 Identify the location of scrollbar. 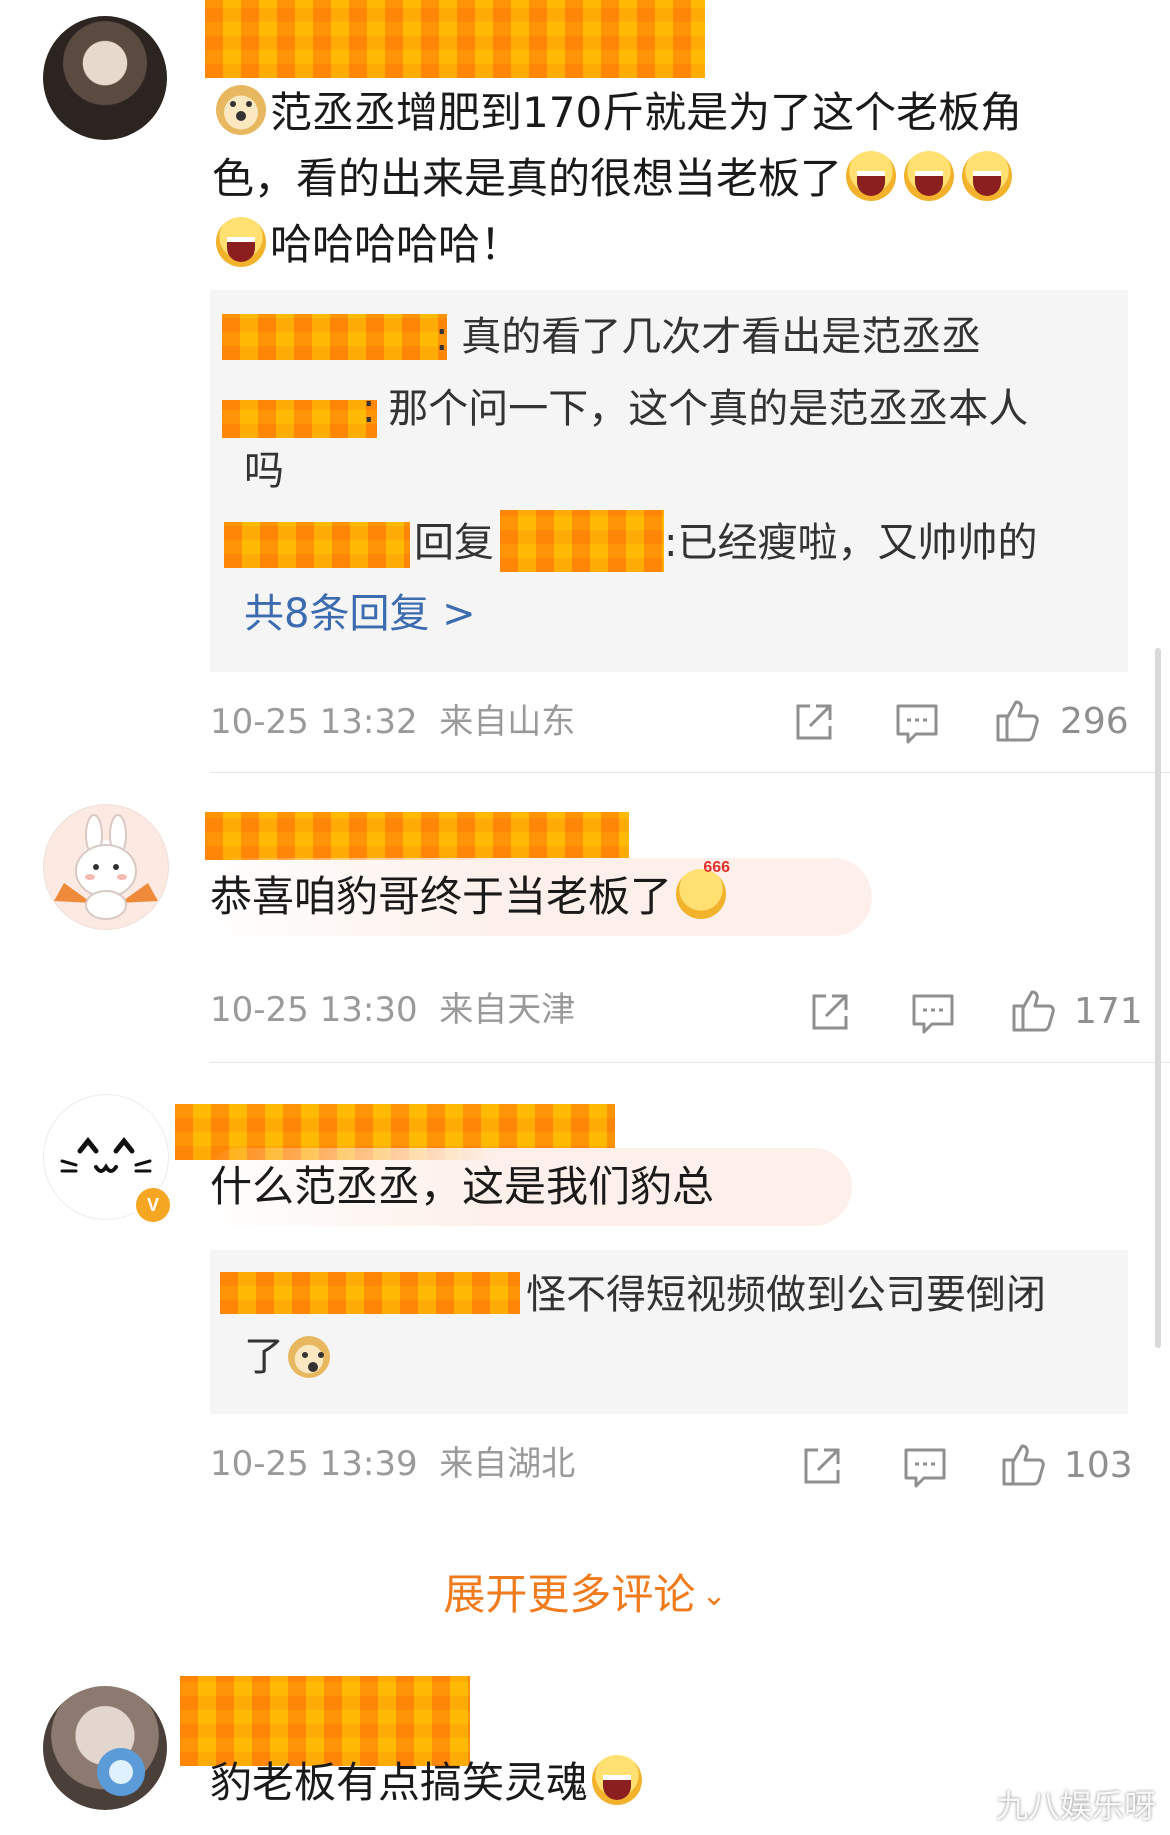
(1158, 998).